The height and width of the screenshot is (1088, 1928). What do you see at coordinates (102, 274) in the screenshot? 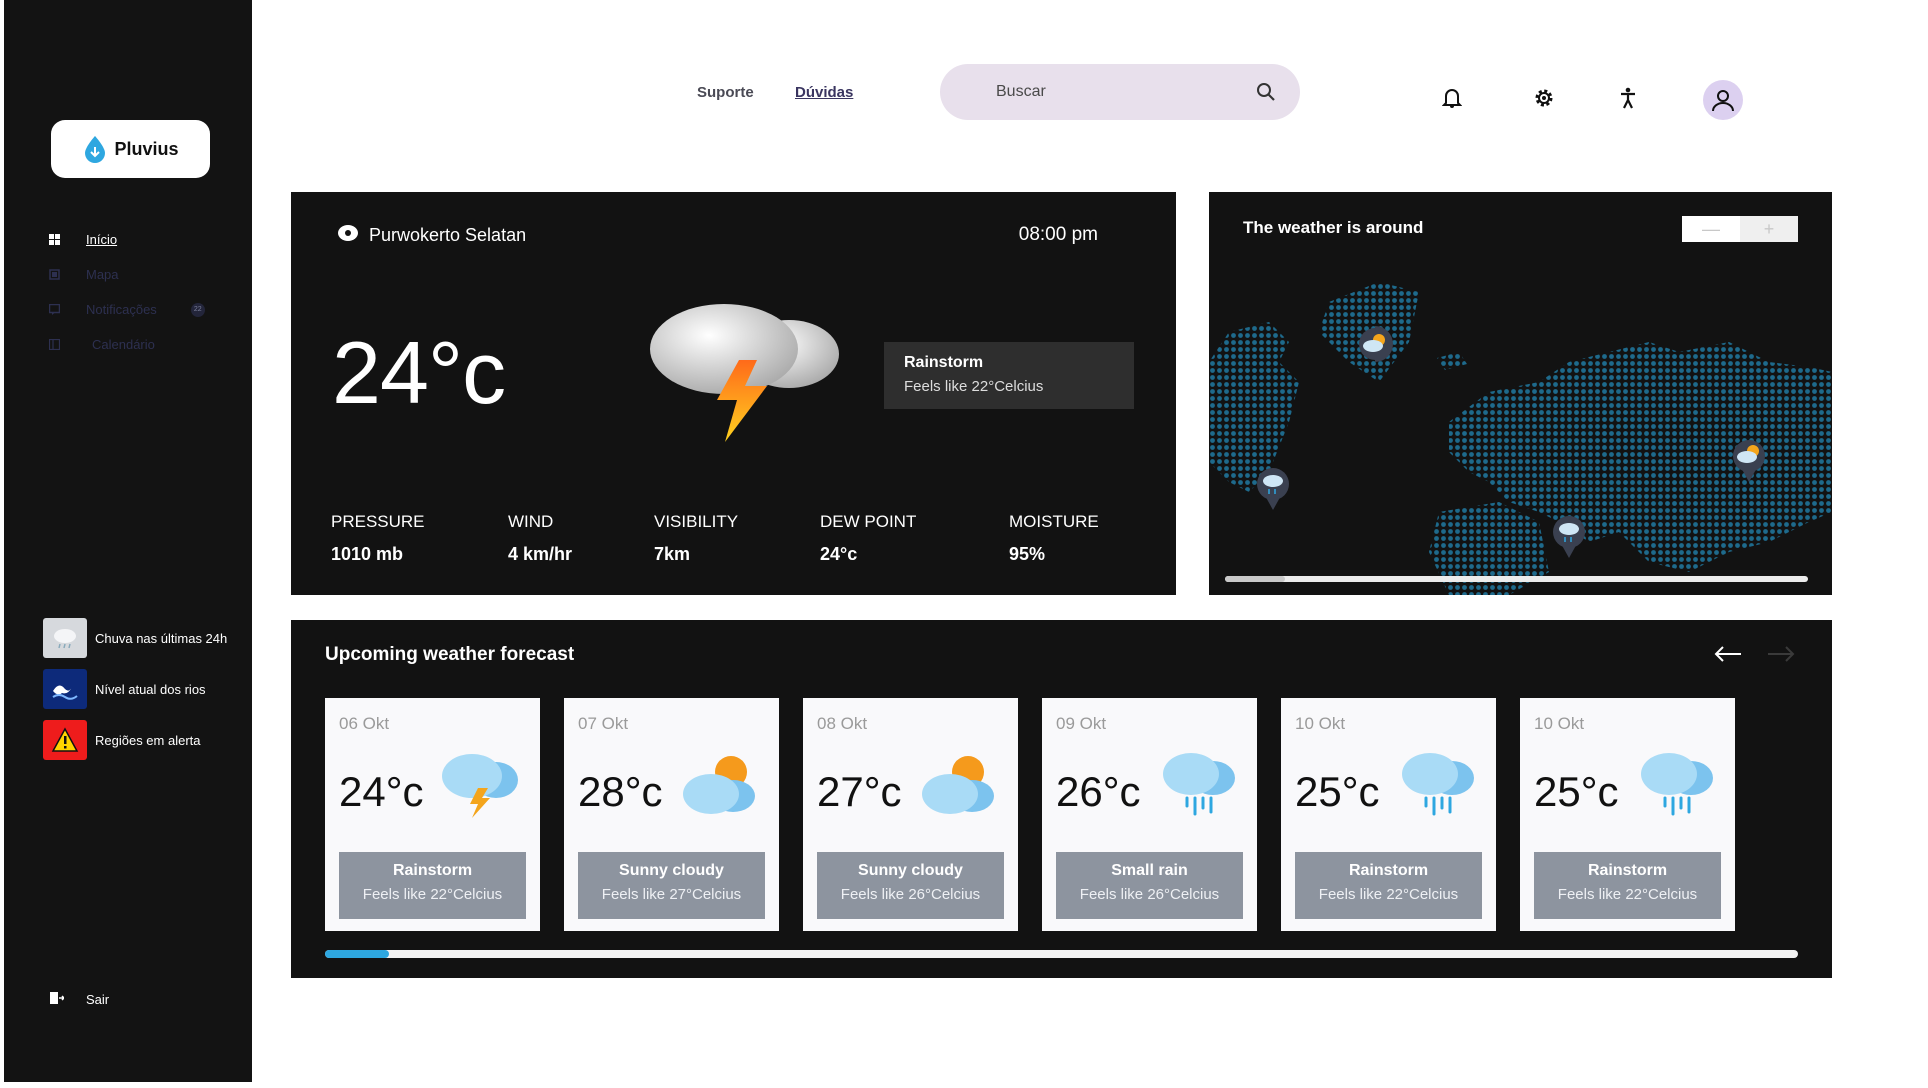
I see `sidebar-item-label: Mapa` at bounding box center [102, 274].